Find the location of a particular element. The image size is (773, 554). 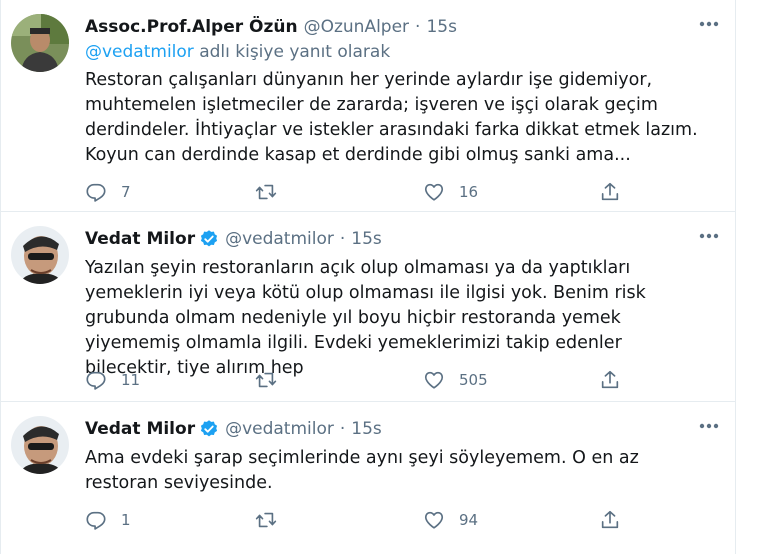

reply-count: 11 is located at coordinates (131, 380).